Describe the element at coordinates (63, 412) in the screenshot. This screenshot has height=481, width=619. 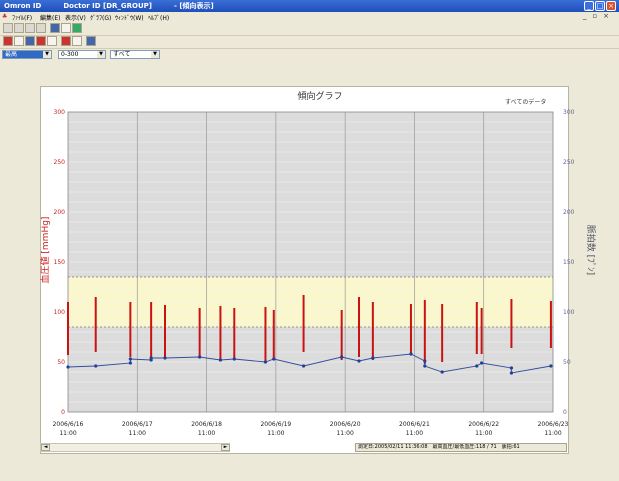
I see `y-tick-left: 0` at that location.